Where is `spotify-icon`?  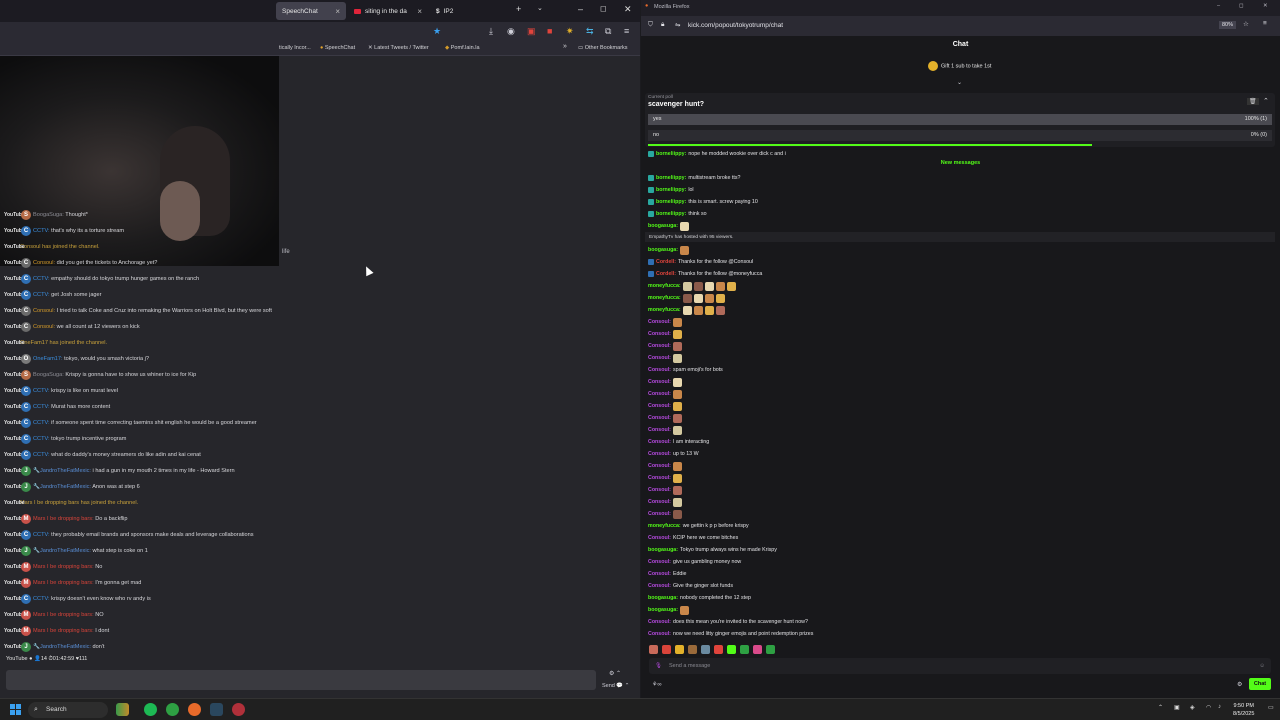 spotify-icon is located at coordinates (150, 709).